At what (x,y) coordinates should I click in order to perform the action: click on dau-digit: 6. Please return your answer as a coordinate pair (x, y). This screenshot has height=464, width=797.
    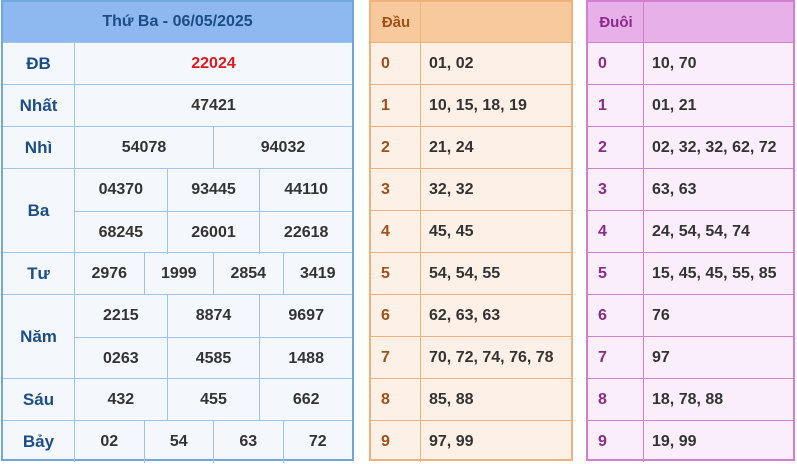
    Looking at the image, I should click on (396, 315).